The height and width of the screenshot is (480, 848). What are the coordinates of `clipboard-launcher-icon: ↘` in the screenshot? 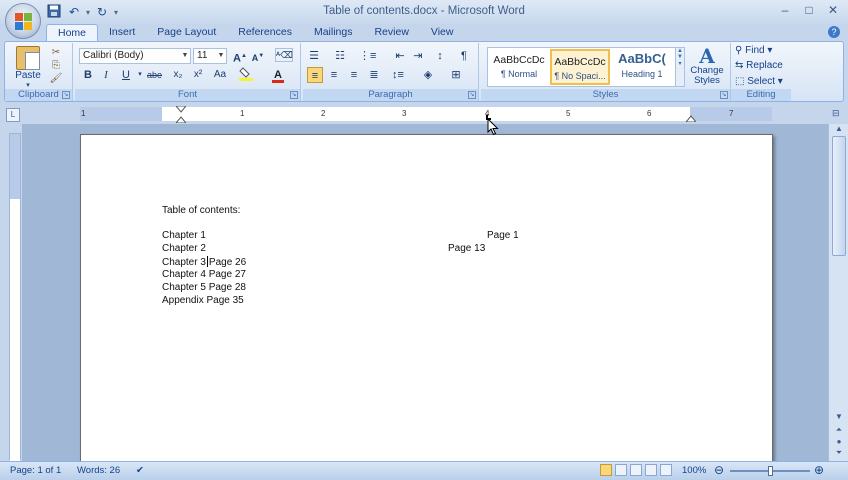 It's located at (66, 95).